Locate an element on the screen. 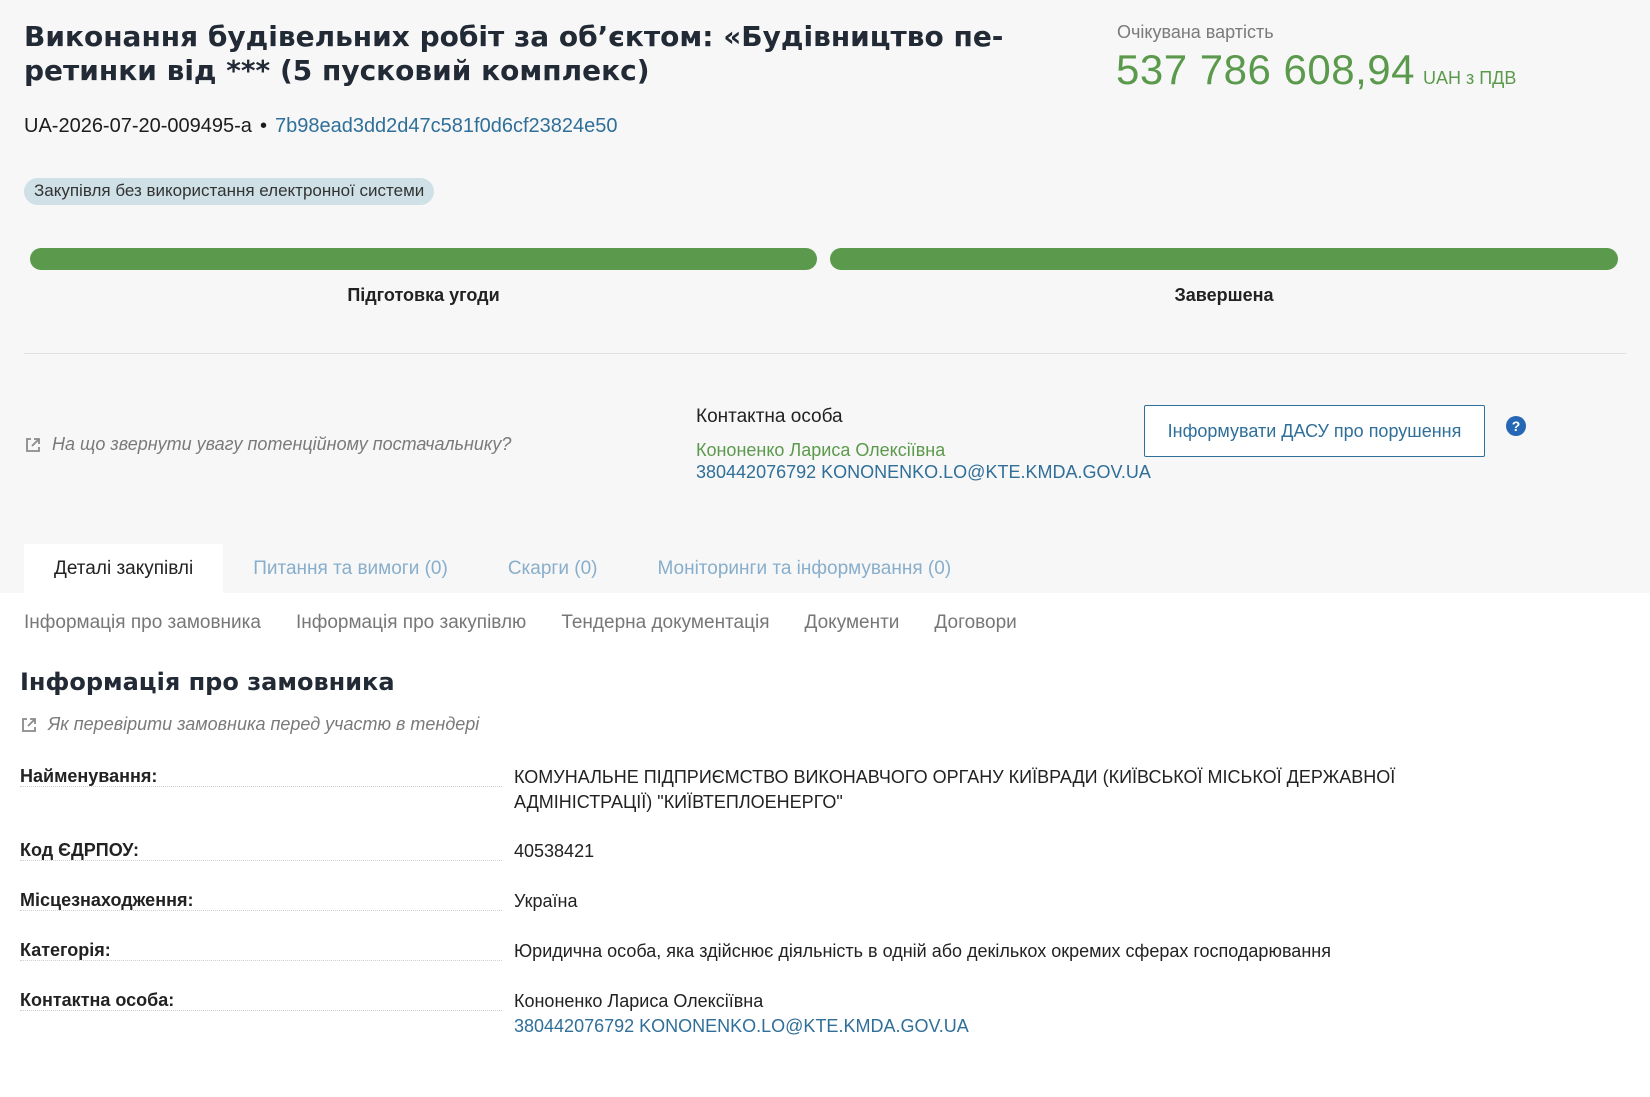  price-unit: UAH з ПДВ is located at coordinates (1469, 78).